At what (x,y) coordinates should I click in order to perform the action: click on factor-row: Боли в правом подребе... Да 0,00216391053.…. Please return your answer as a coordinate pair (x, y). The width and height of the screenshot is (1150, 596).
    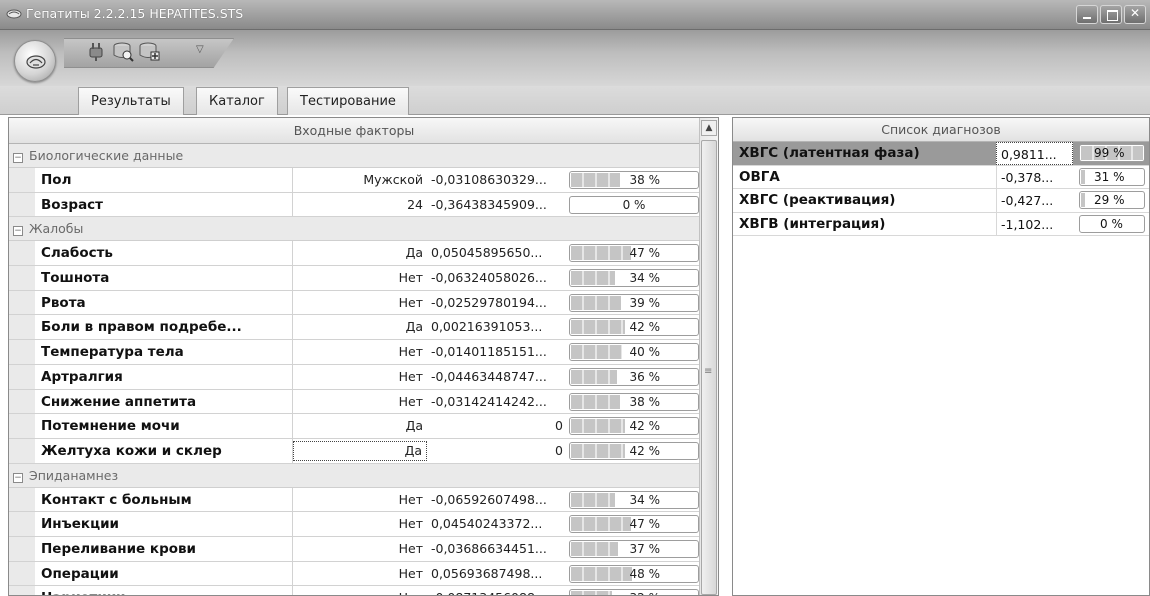
    Looking at the image, I should click on (354, 328).